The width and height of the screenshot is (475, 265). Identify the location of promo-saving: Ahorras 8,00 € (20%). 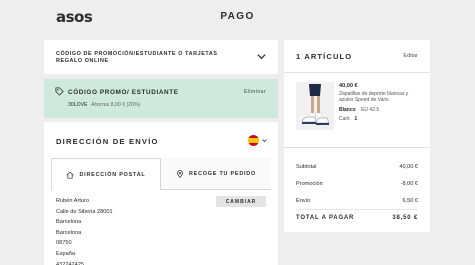
(116, 105).